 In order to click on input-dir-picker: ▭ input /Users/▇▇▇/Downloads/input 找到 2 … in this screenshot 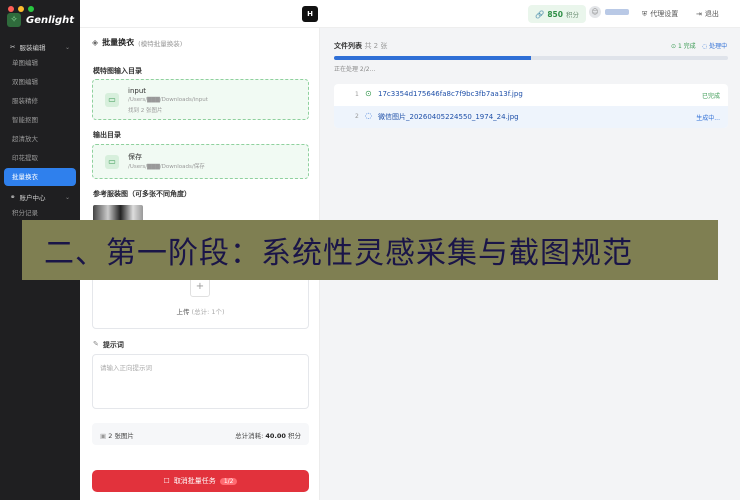, I will do `click(200, 99)`.